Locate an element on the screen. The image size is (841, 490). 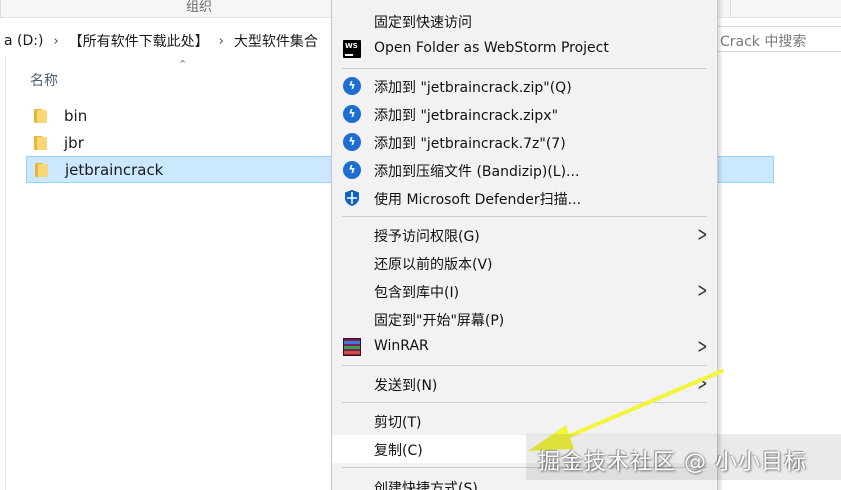
menu-item-label: 发送到(N) is located at coordinates (406, 386).